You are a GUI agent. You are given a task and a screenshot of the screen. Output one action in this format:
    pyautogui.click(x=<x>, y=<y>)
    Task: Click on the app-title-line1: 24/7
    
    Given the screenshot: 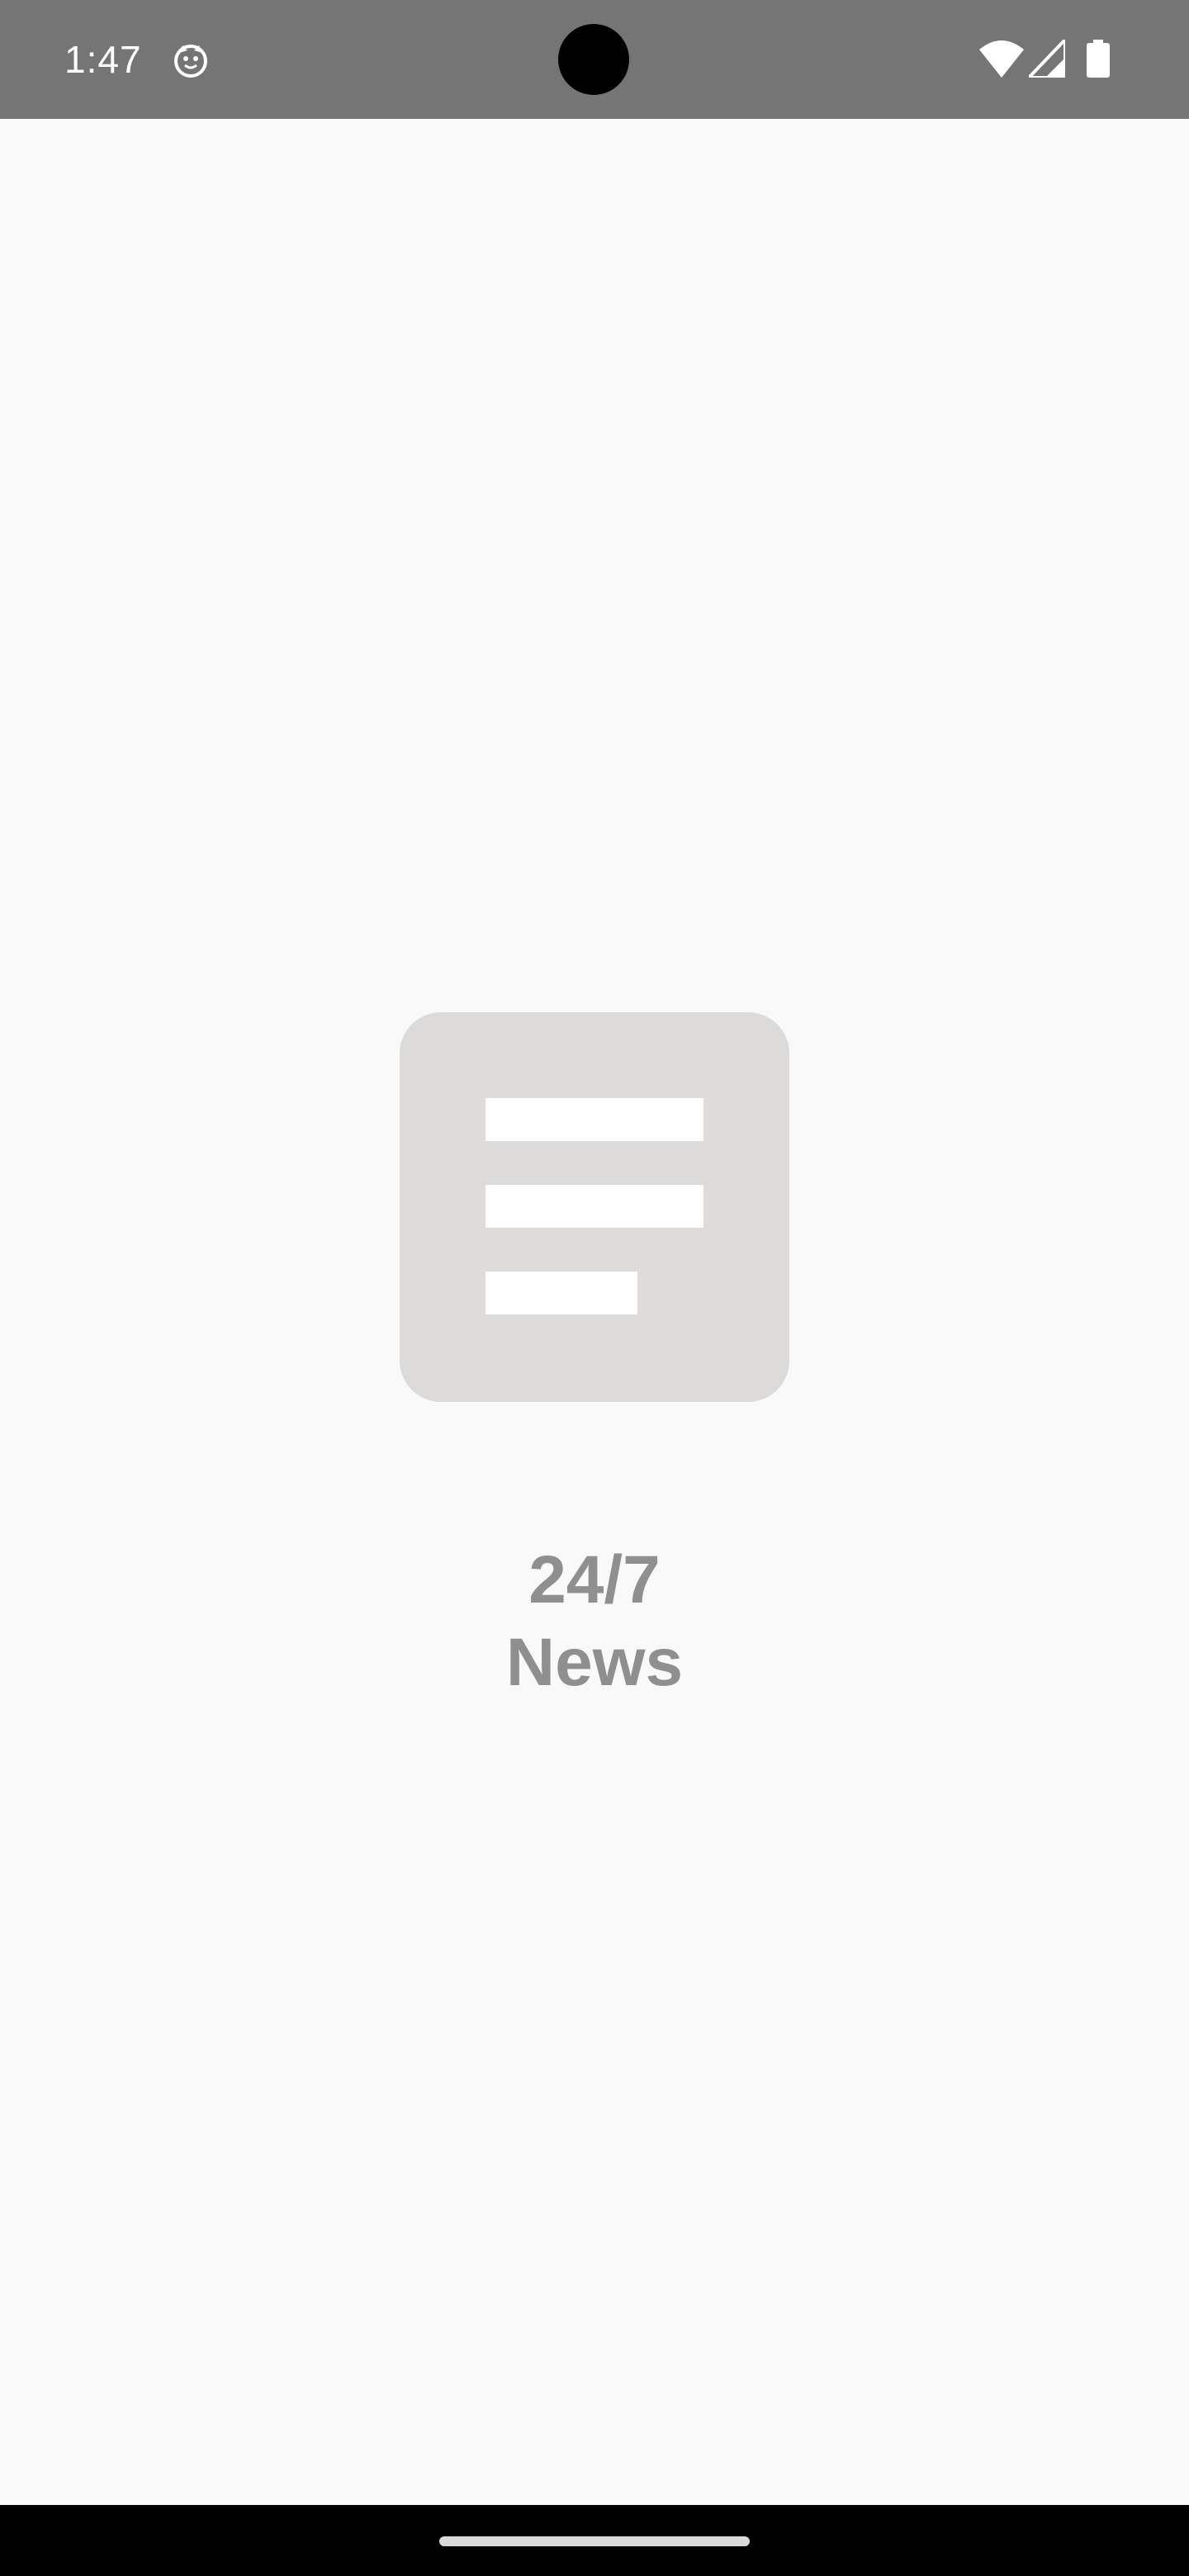 What is the action you would take?
    pyautogui.click(x=594, y=1579)
    